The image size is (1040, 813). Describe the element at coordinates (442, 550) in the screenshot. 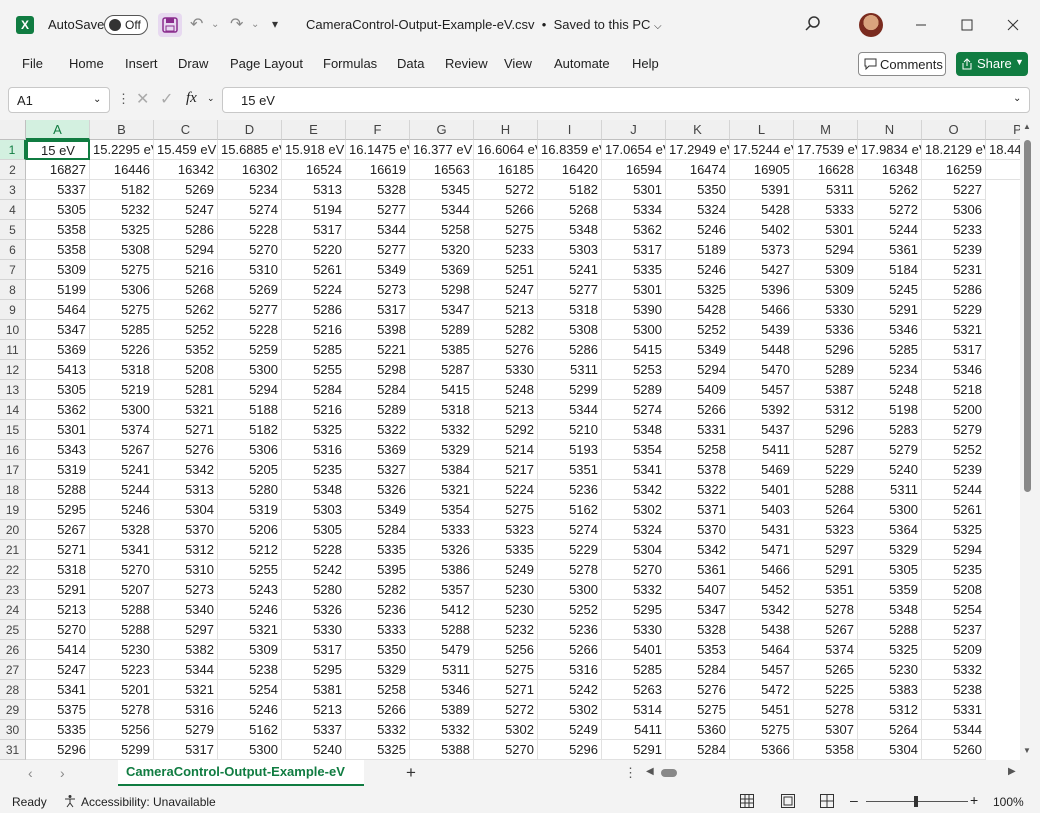

I see `cell: 5326` at that location.